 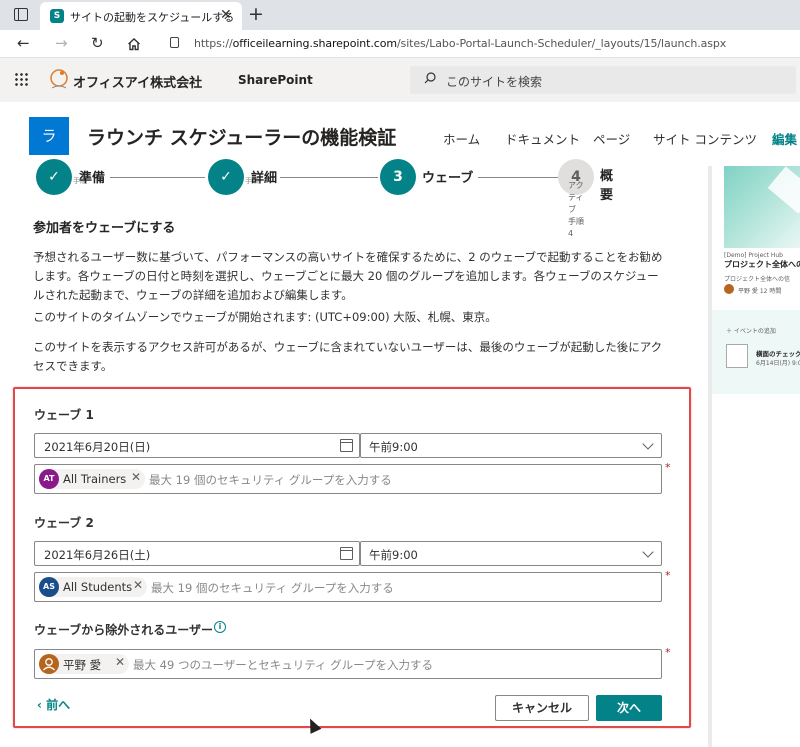 I want to click on refresh-icon: ↻, so click(x=97, y=43).